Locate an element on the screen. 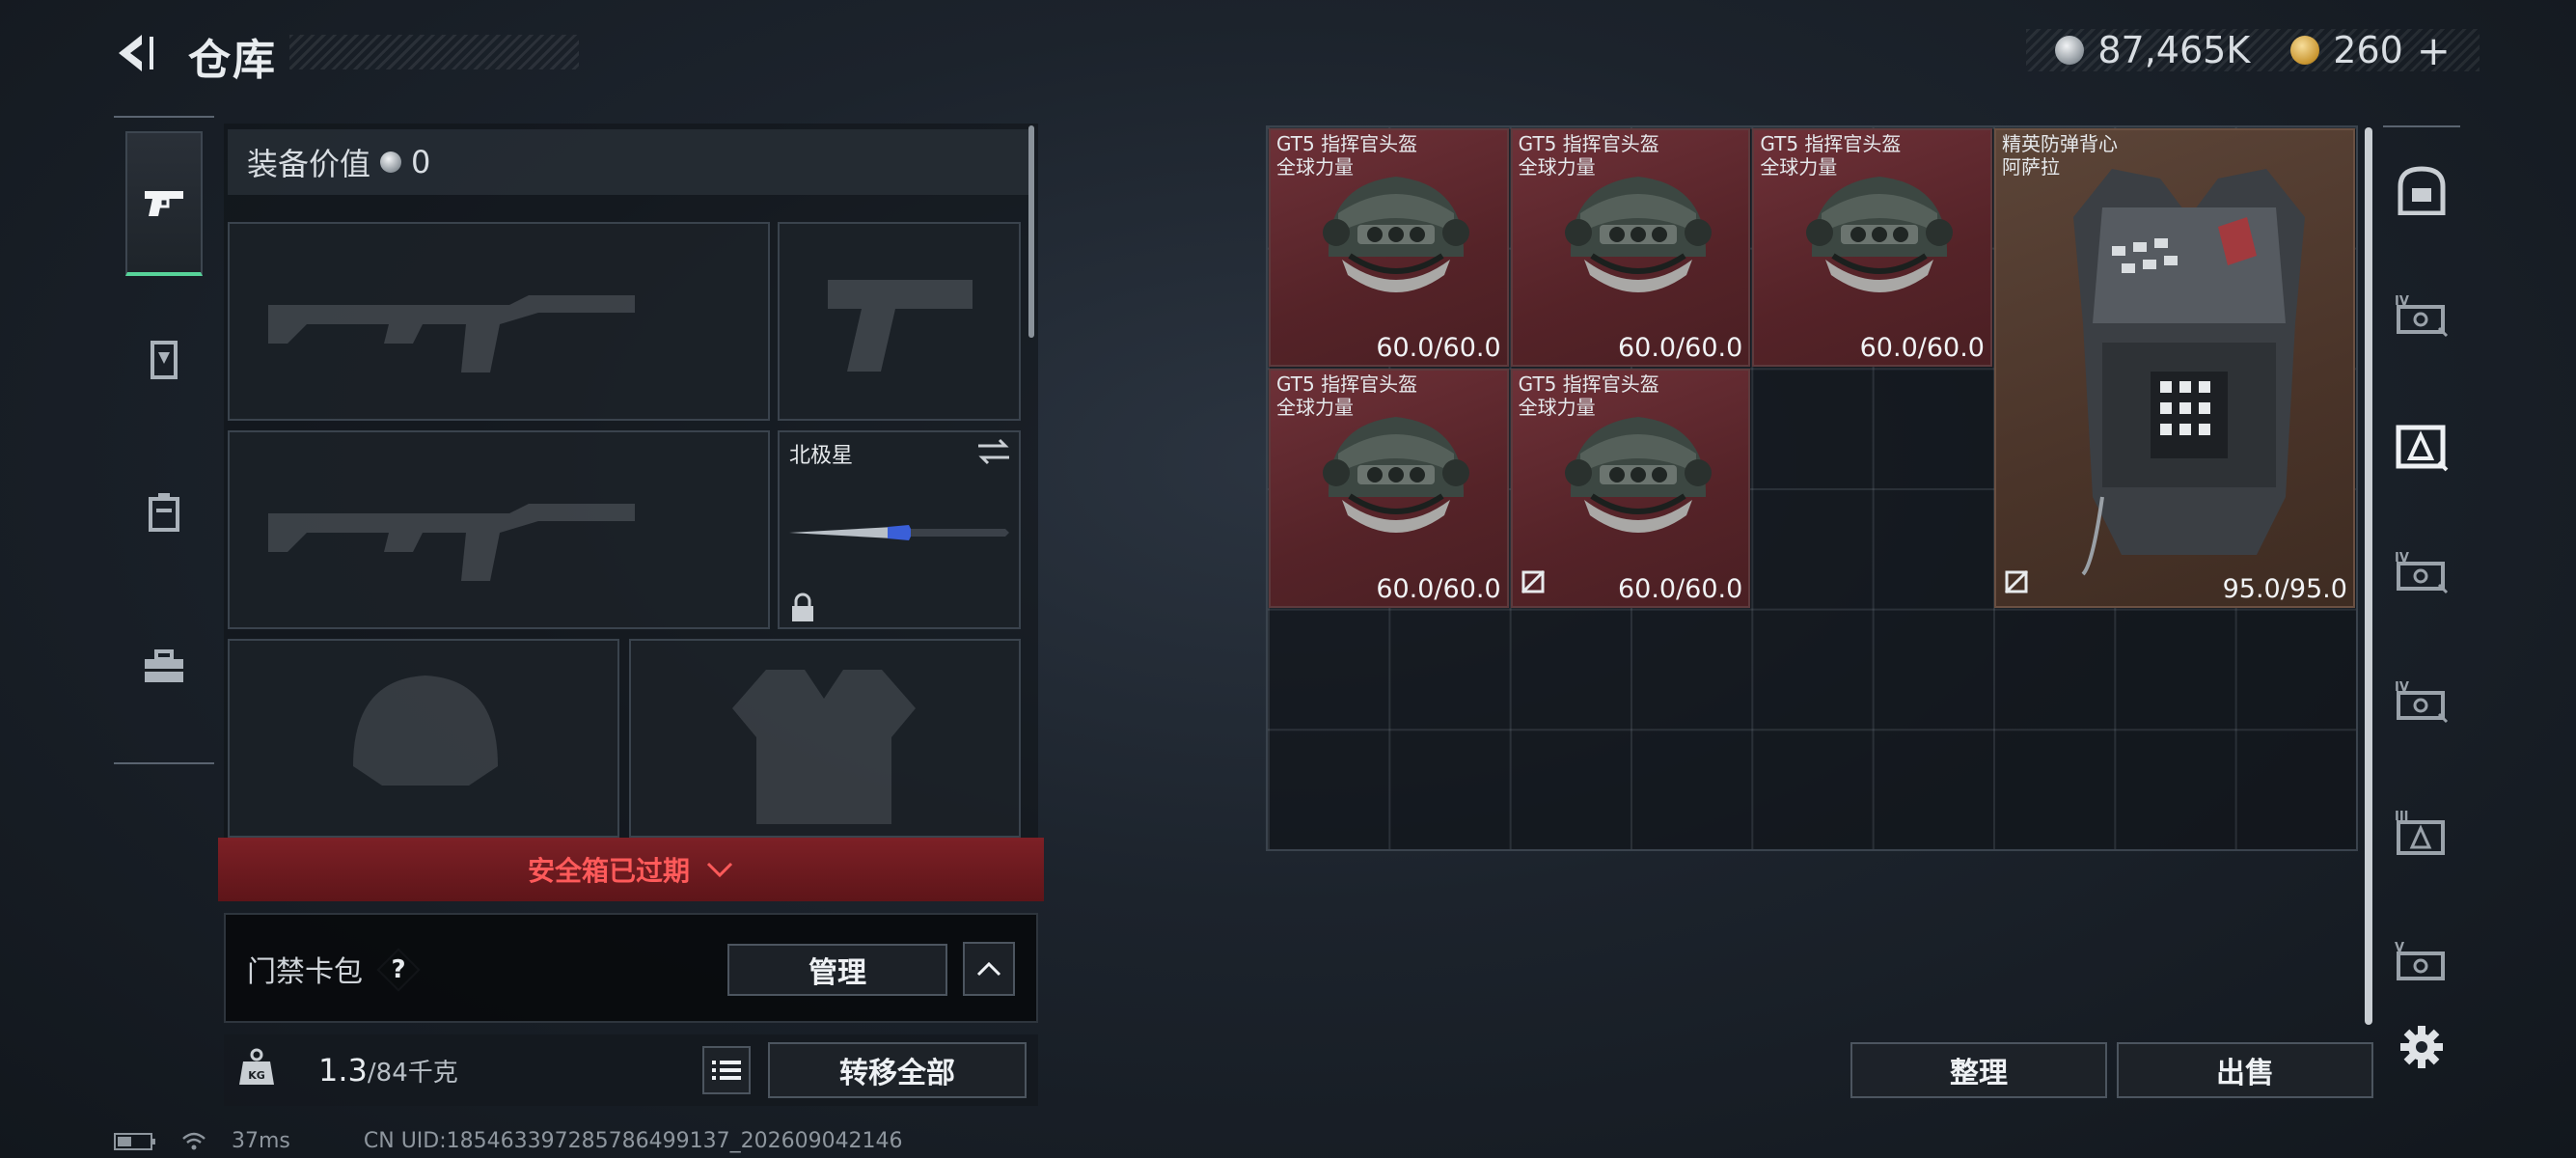  settings-button is located at coordinates (2421, 1047).